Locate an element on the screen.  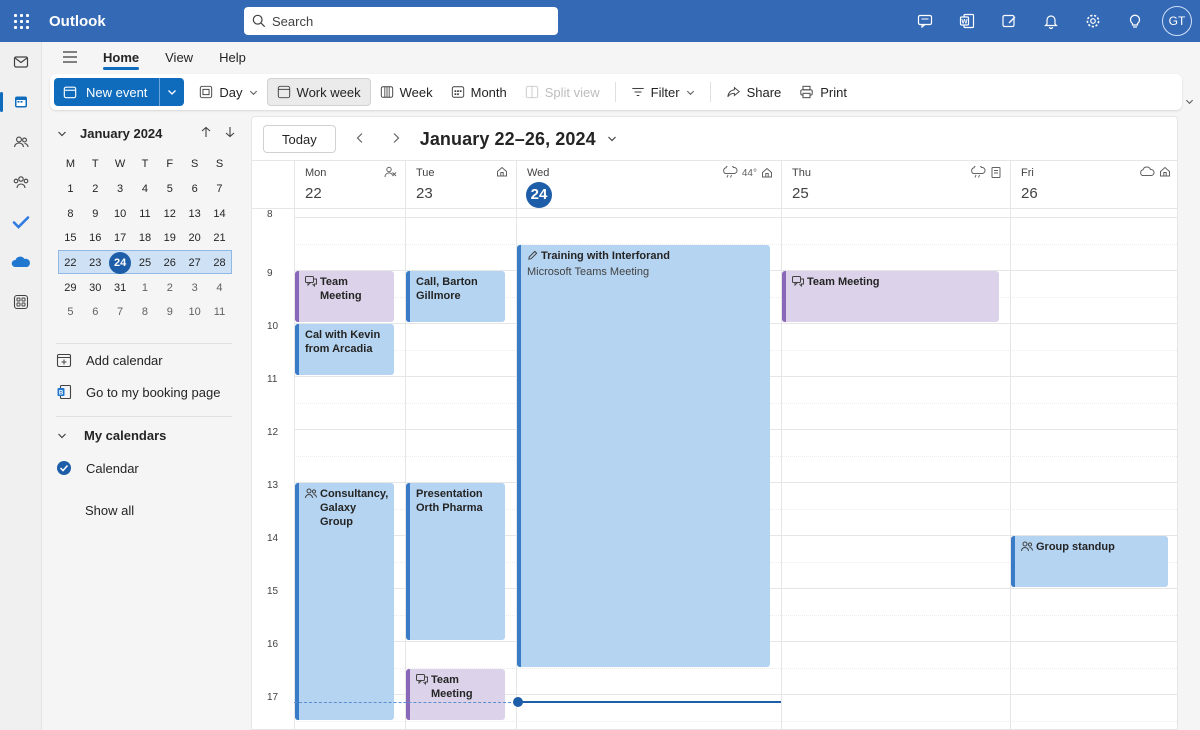
calendar-event: Group standup is located at coordinates (1089, 561).